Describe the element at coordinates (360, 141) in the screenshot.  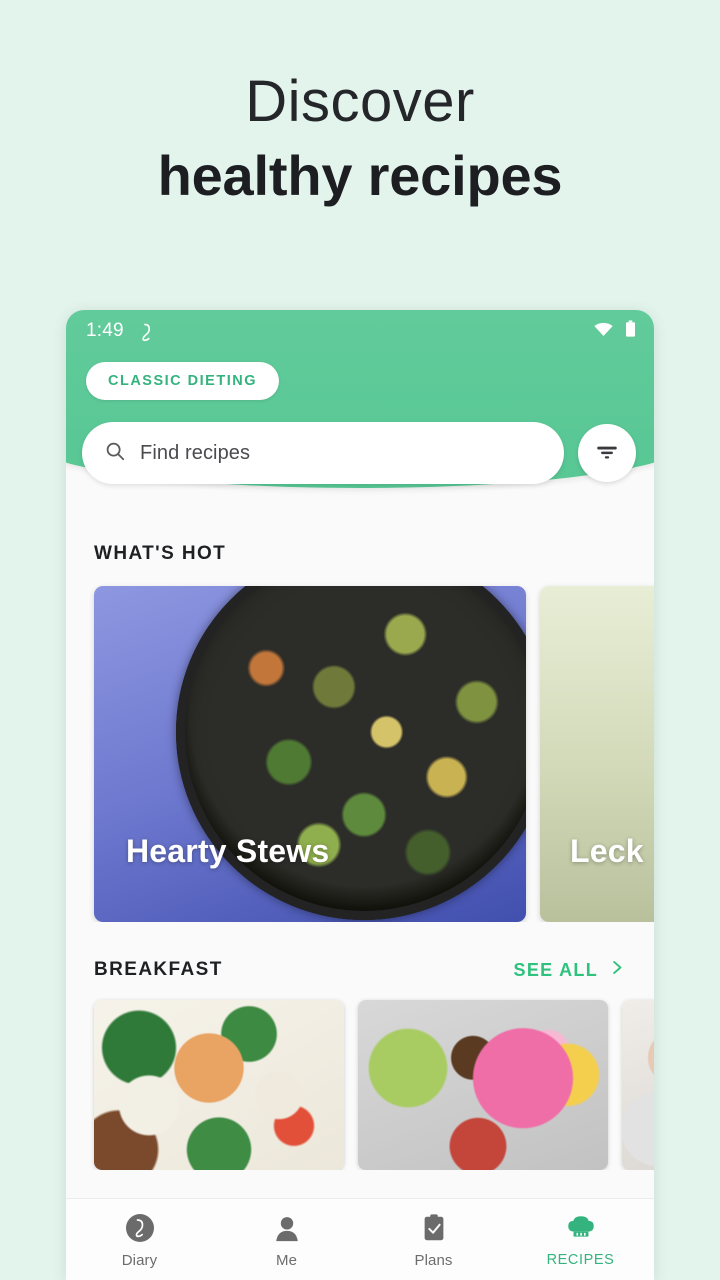
I see `headline: Discover healthy recipes` at that location.